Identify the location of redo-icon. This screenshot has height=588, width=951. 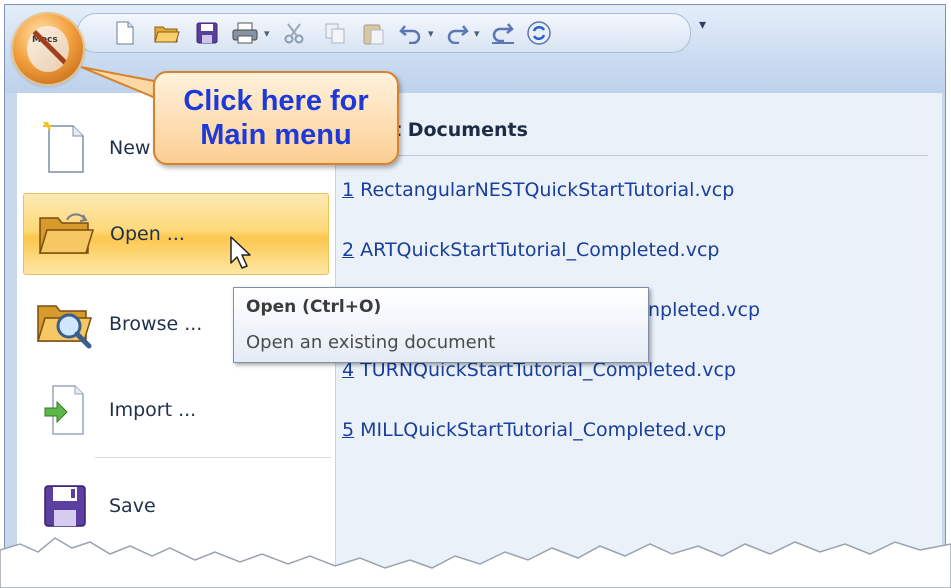
(457, 33).